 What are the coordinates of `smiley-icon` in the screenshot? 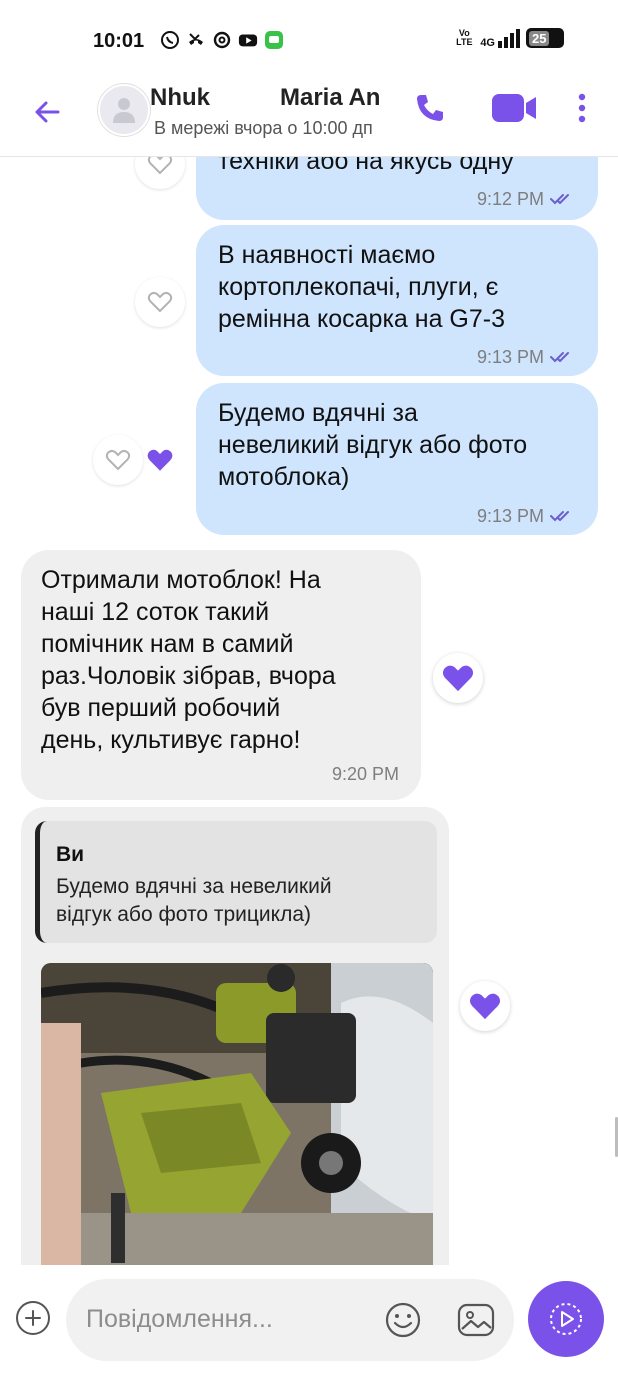 It's located at (403, 1320).